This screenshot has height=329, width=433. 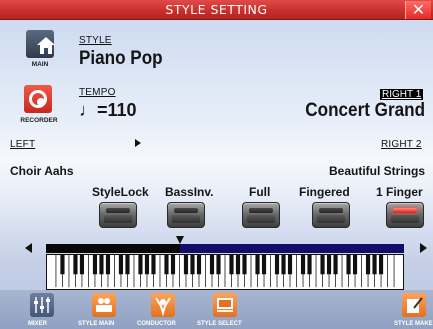 I want to click on right2-label: RIGHT 2, so click(x=401, y=144).